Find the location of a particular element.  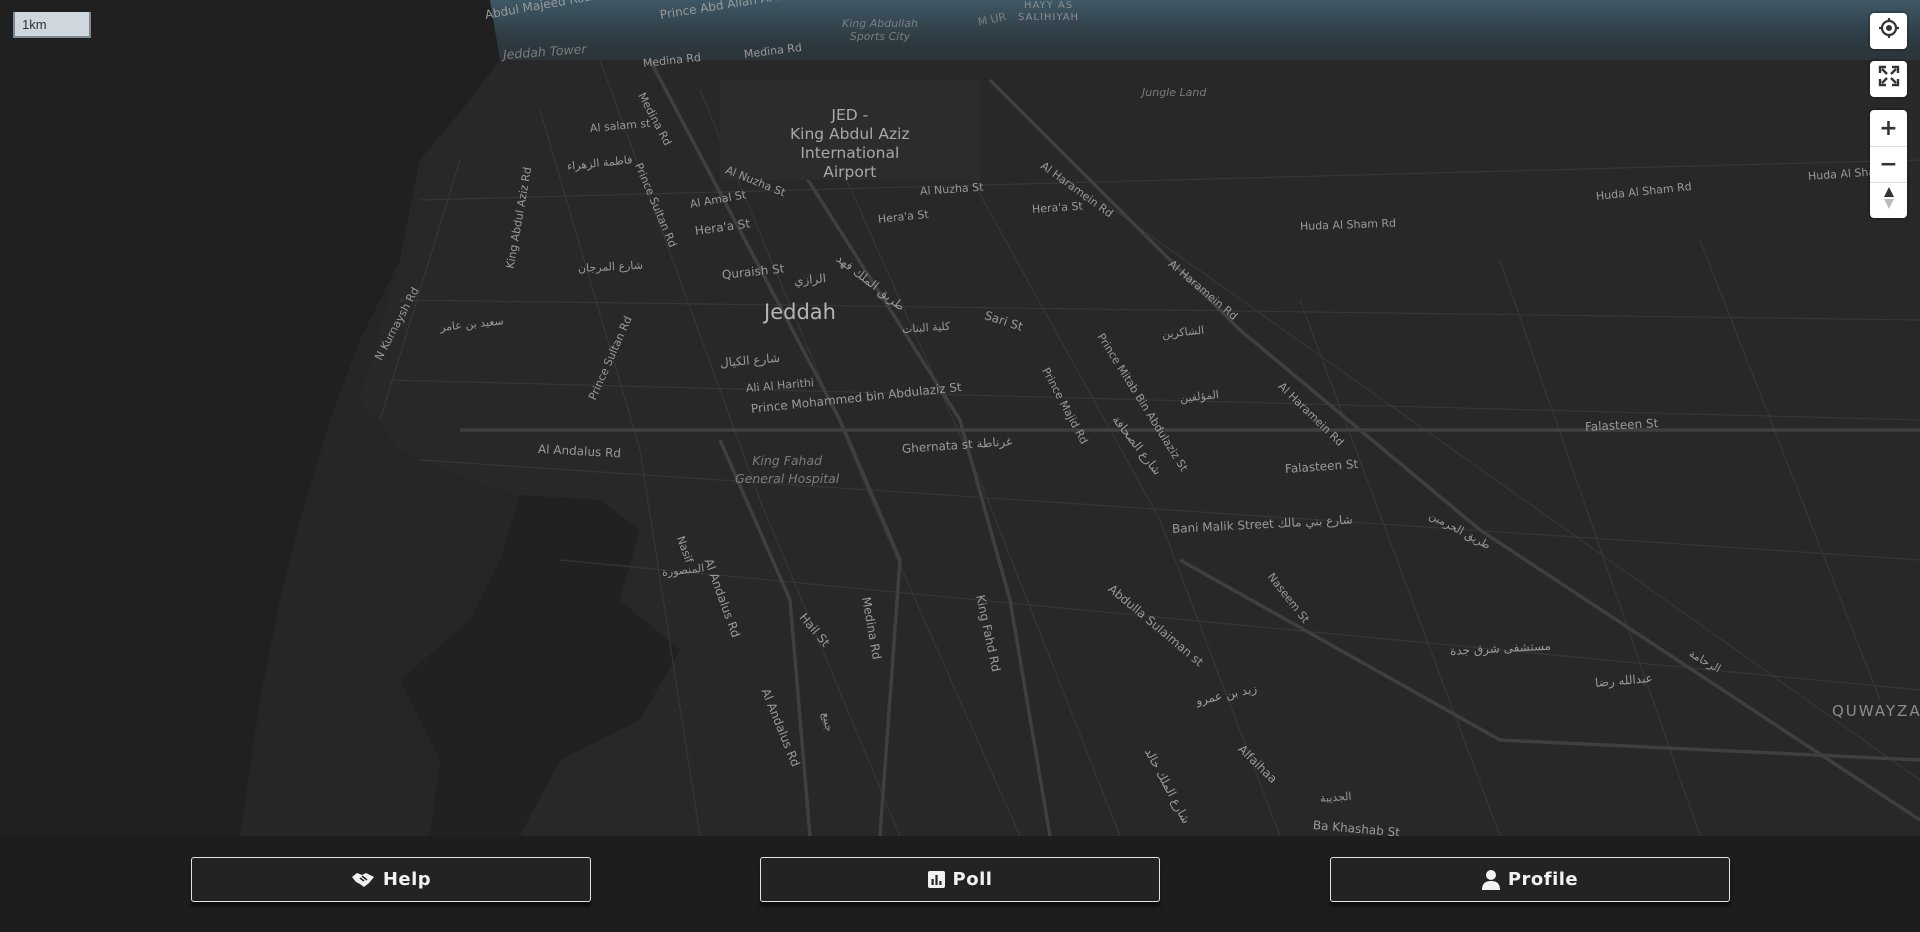

fullscreen-button is located at coordinates (1888, 79).